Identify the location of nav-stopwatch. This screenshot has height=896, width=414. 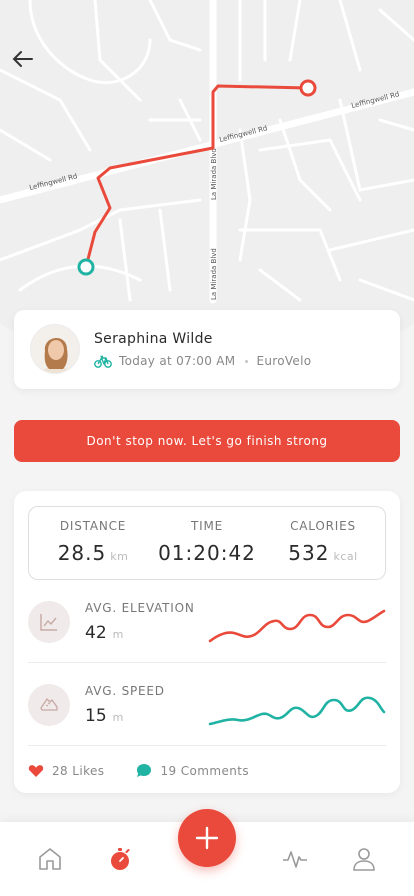
(120, 859).